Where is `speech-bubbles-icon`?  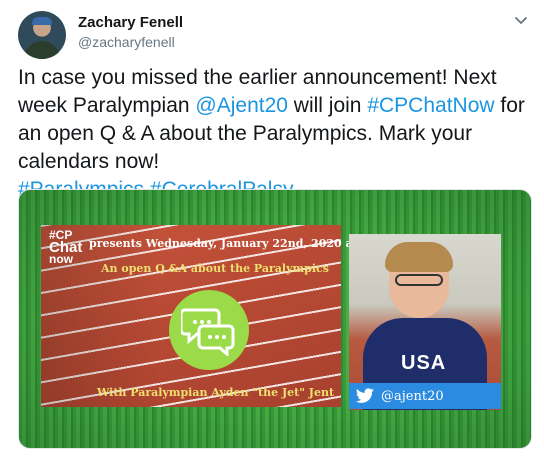
speech-bubbles-icon is located at coordinates (209, 330).